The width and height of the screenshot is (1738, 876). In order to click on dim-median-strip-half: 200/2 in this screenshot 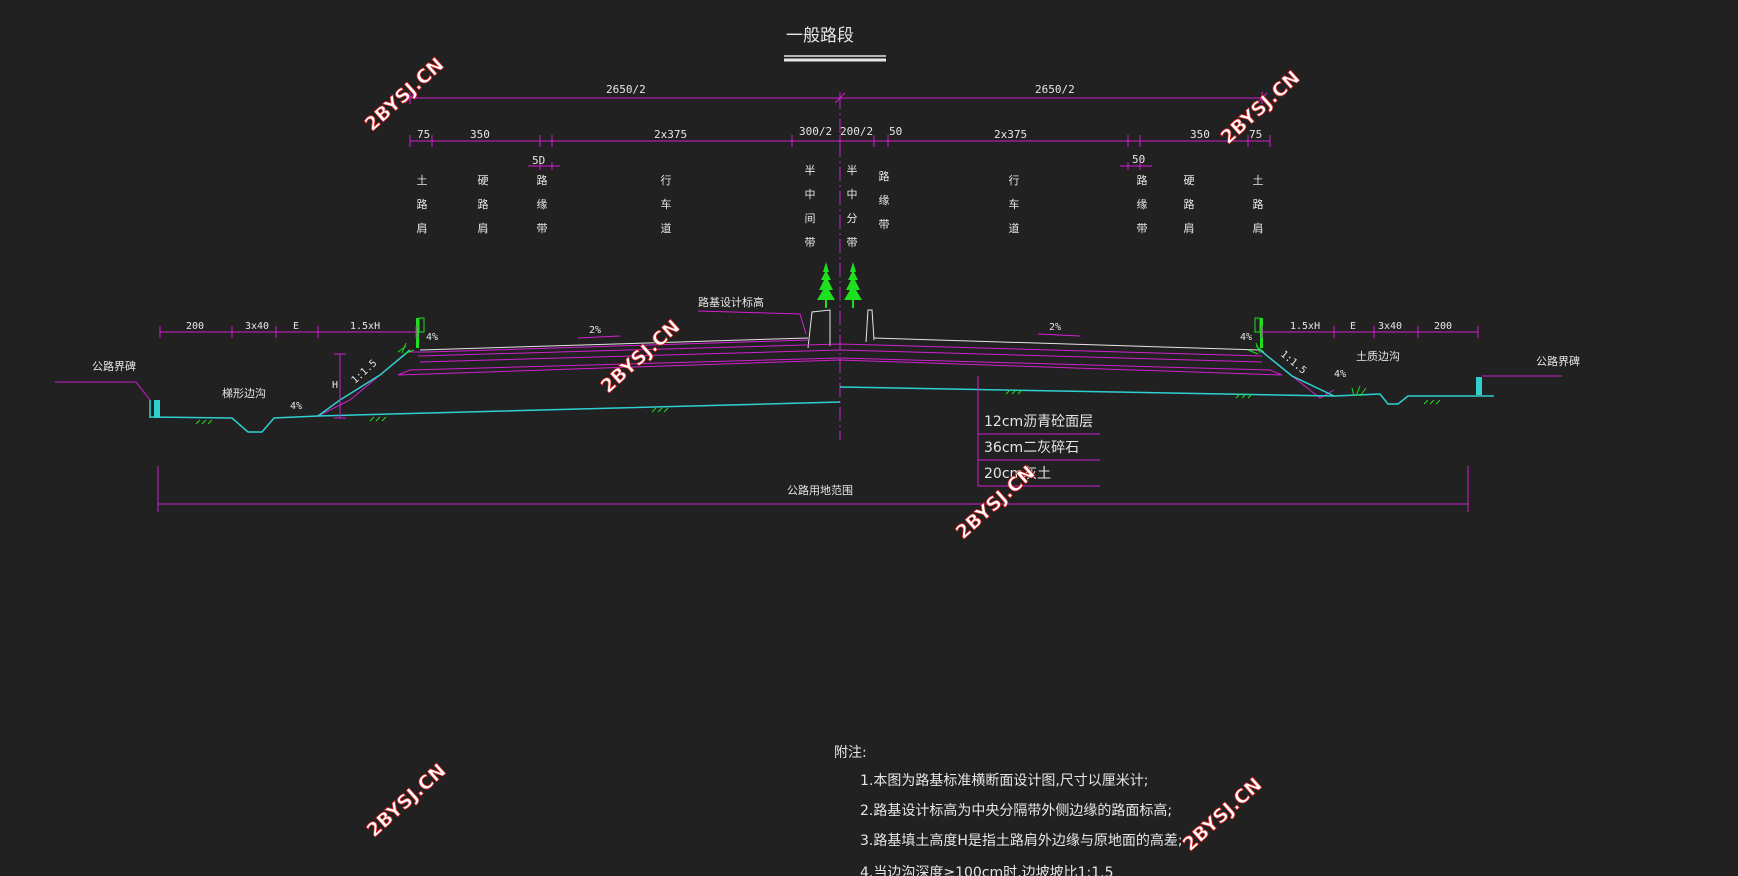, I will do `click(856, 131)`.